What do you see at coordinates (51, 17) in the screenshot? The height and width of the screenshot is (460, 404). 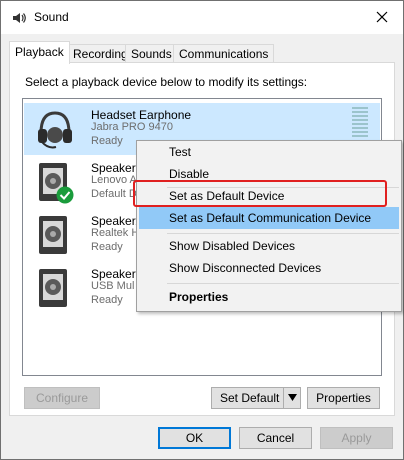 I see `window-title: Sound` at bounding box center [51, 17].